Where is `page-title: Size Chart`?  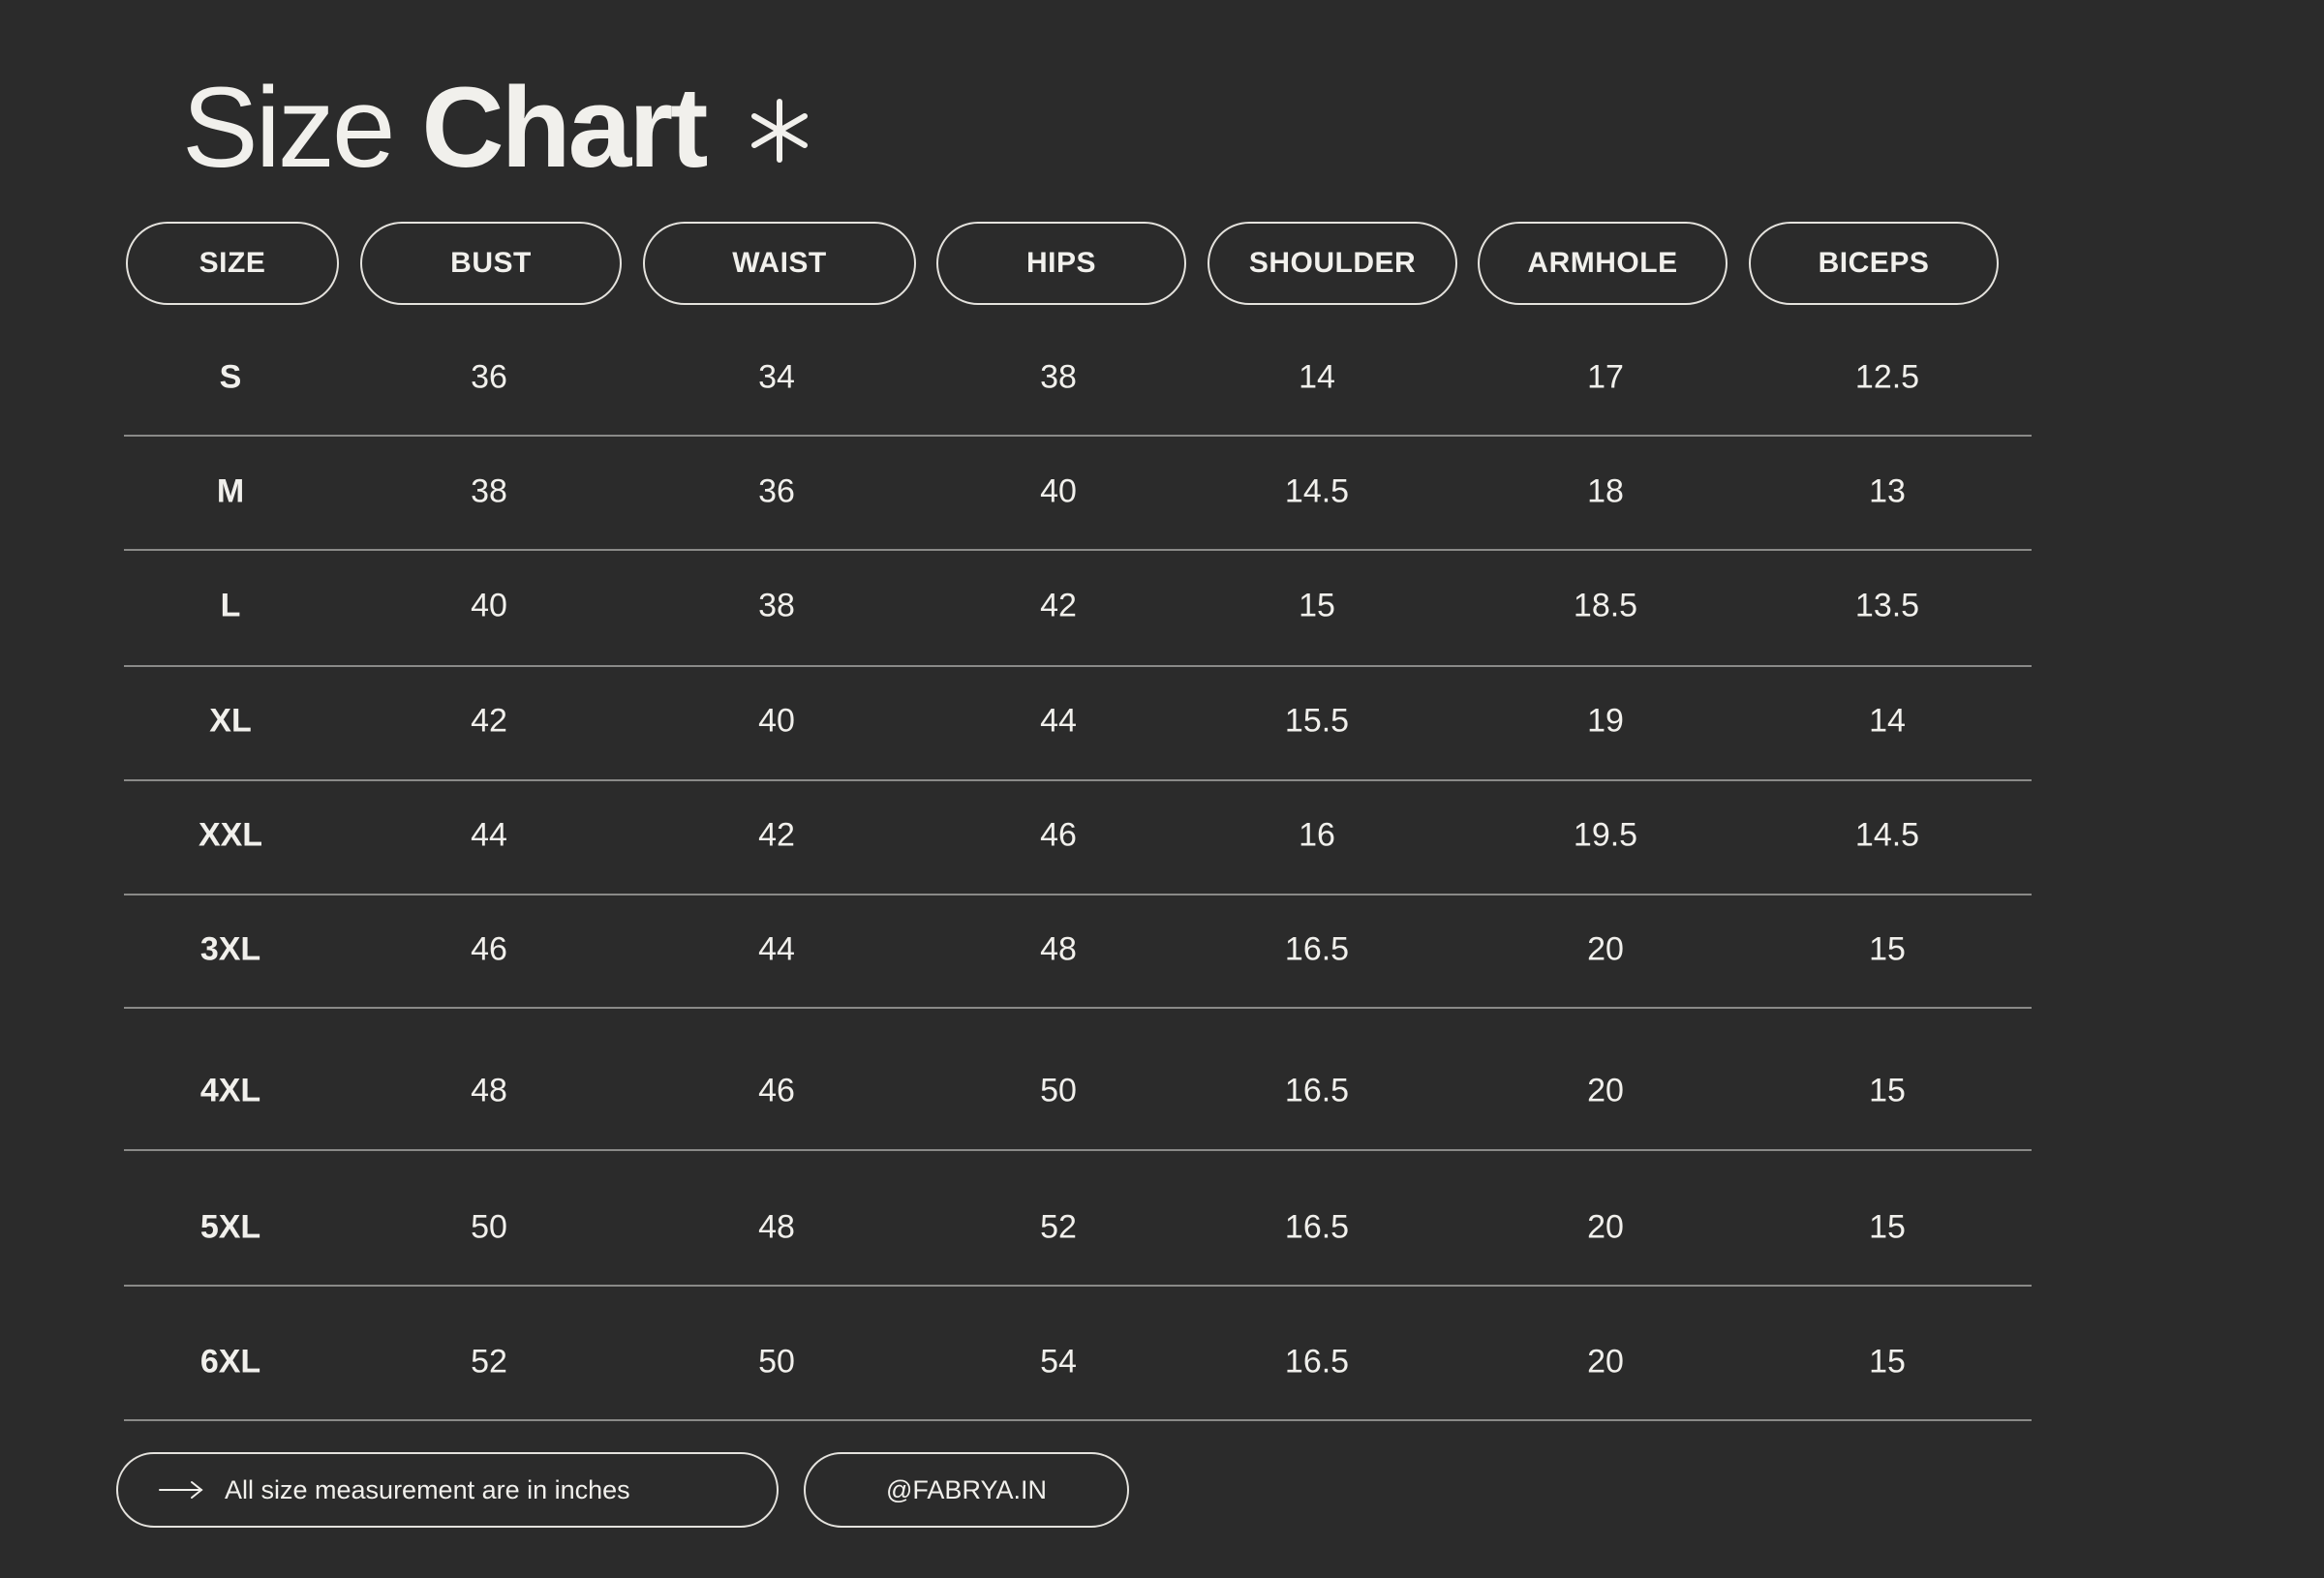 page-title: Size Chart is located at coordinates (445, 128).